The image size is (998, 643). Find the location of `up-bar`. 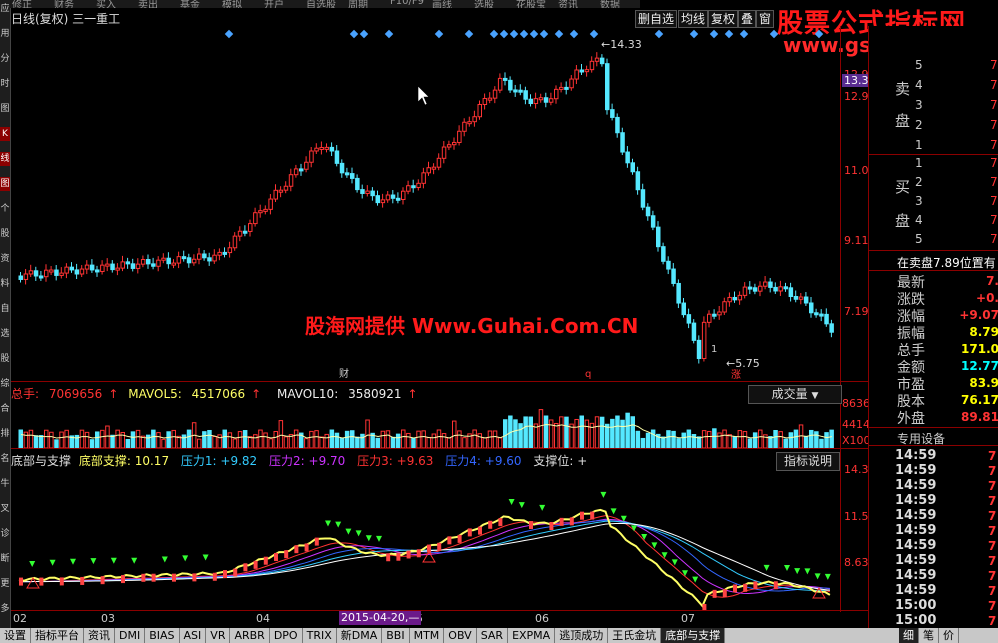

up-bar is located at coordinates (41, 581).